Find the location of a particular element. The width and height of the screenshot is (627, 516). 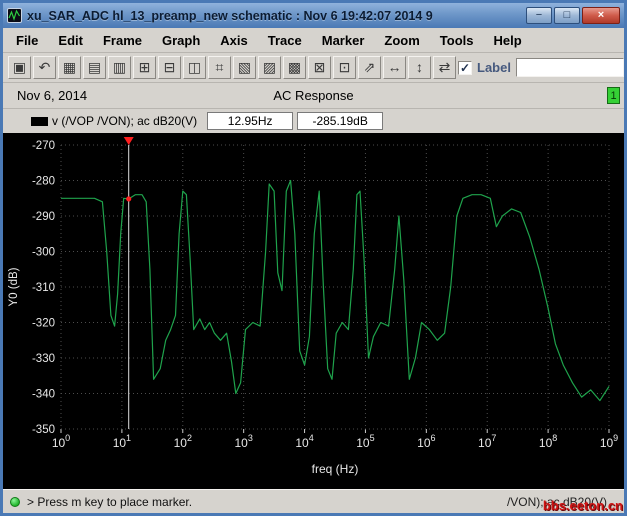

zoom-fit-icon: ⇗ is located at coordinates (369, 67).